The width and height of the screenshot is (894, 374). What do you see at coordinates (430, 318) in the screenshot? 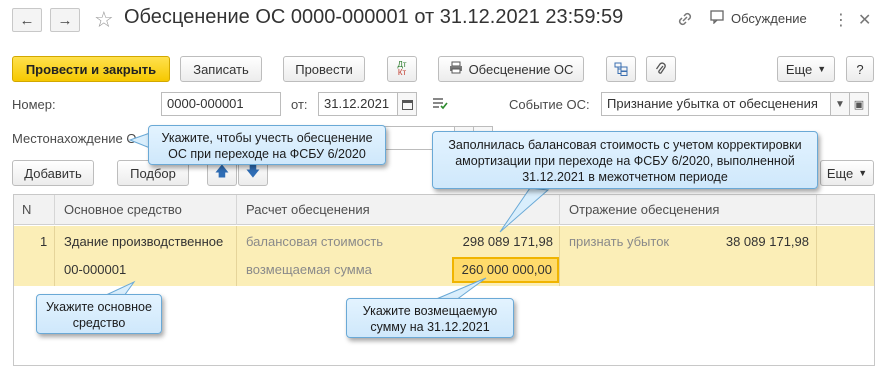
I see `callout-recoverable: Укажите возмещаемую сумму на 31.12.2021` at bounding box center [430, 318].